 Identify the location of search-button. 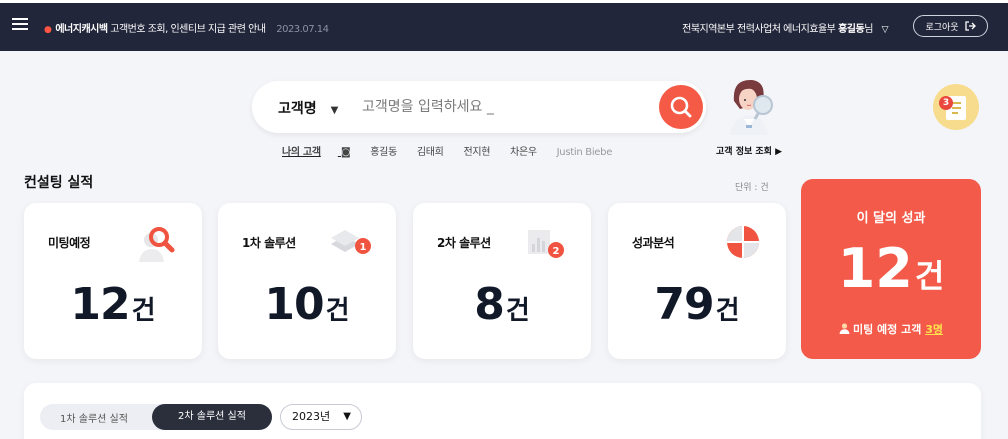
(681, 107).